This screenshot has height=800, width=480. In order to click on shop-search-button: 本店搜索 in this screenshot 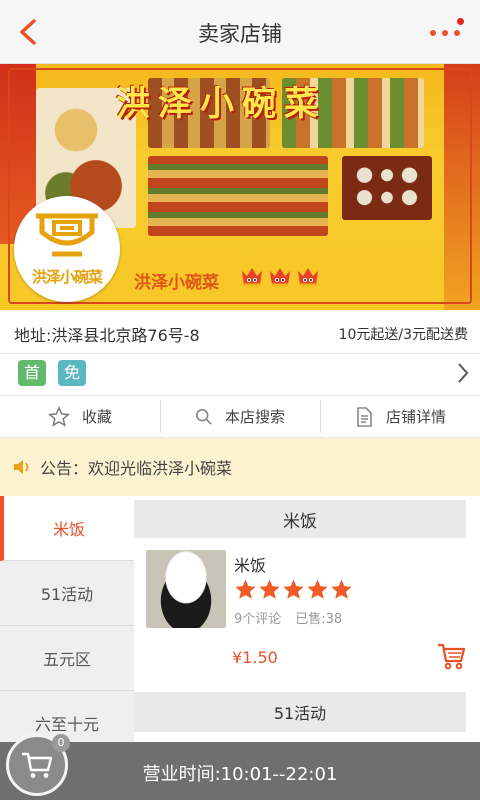, I will do `click(240, 416)`.